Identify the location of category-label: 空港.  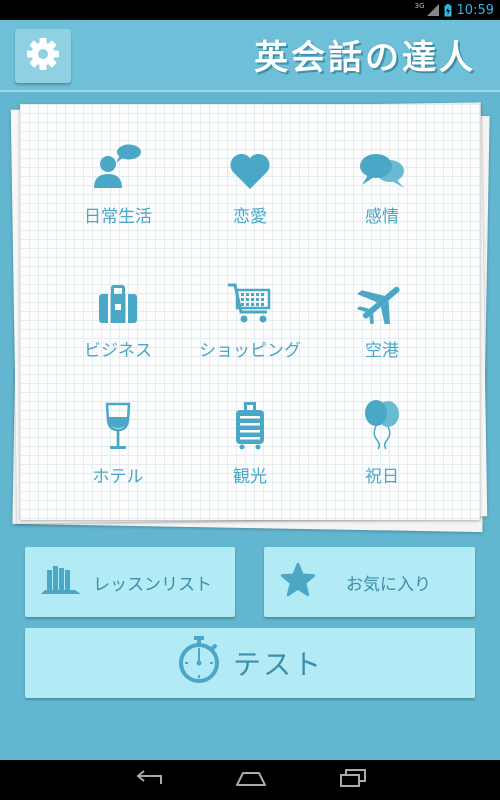
(382, 351).